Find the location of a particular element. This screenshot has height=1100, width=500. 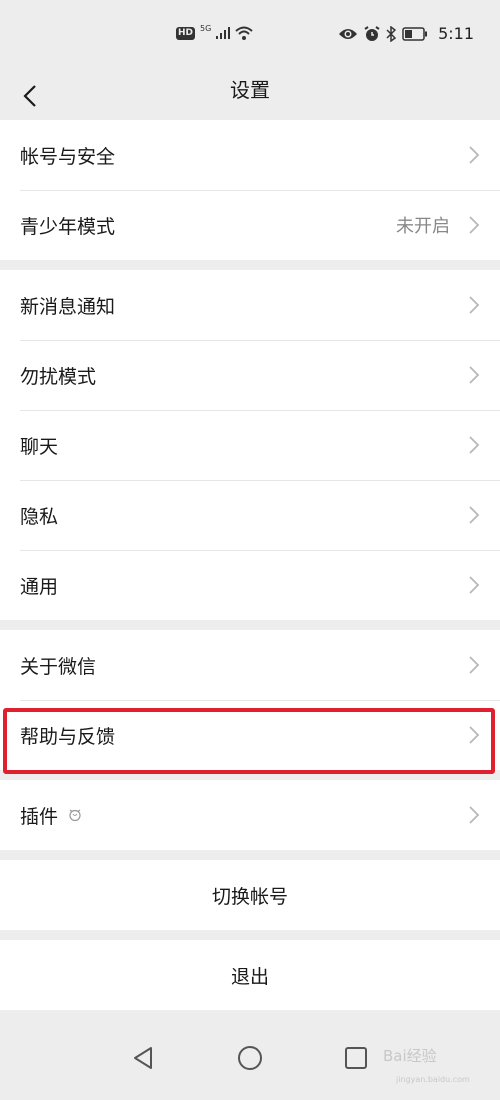

settings-item-do-not-disturb: 勿扰模式 is located at coordinates (250, 375).